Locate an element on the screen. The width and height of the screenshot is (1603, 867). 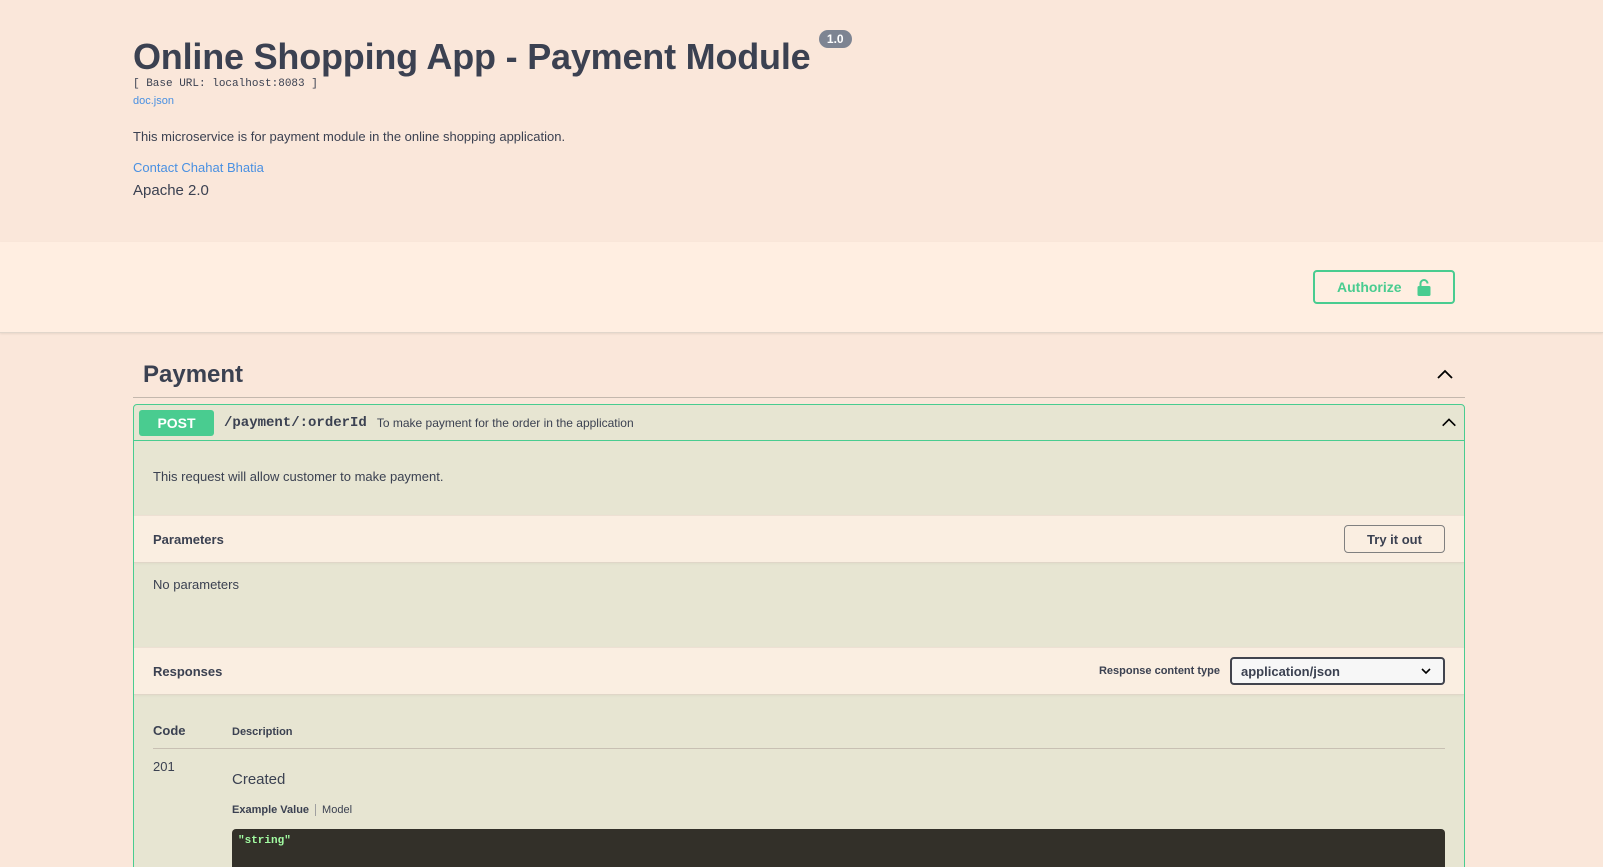
response-content-type: Response content type application/json is located at coordinates (1272, 671).